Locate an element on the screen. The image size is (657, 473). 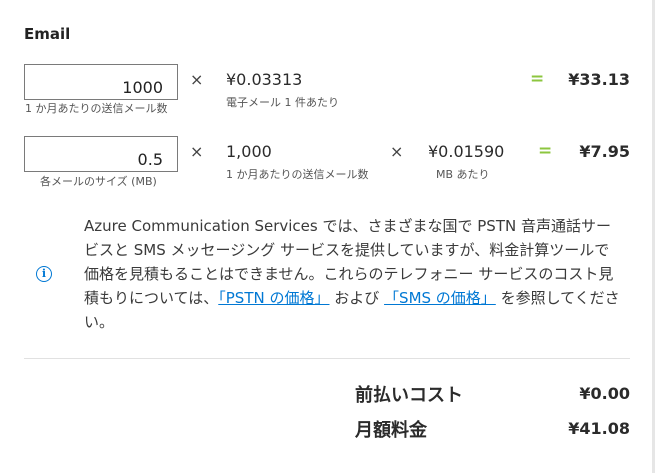
price-per-email: ¥0.03313 is located at coordinates (264, 79).